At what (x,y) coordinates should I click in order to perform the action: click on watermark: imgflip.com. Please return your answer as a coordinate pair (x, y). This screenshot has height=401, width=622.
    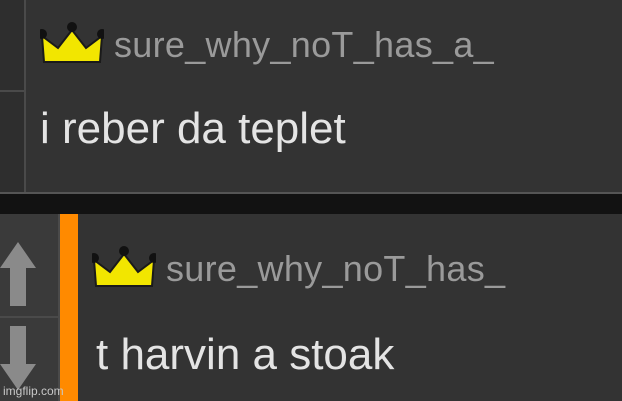
    Looking at the image, I should click on (33, 391).